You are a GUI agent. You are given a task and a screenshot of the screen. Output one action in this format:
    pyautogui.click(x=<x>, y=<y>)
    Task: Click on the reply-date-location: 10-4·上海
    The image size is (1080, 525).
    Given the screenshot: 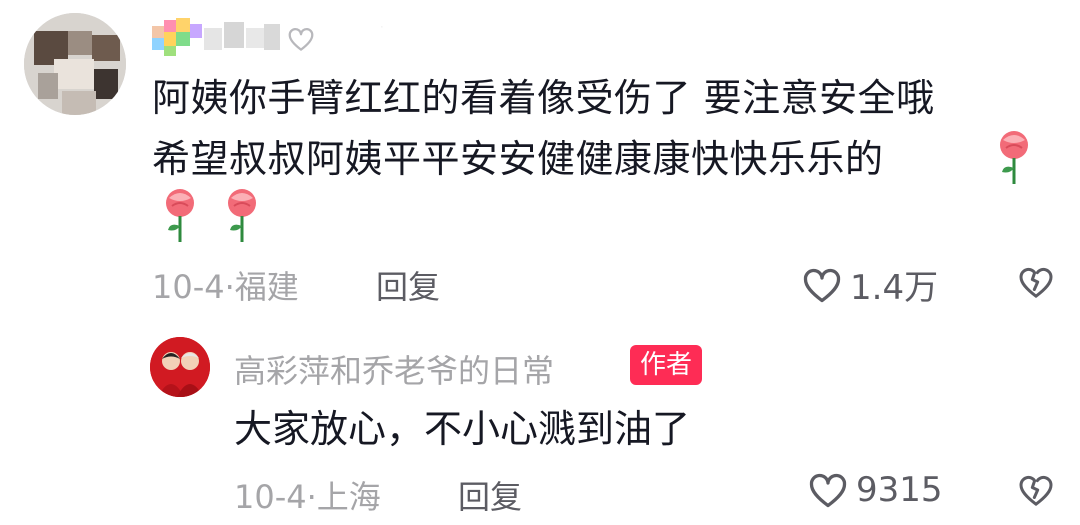 What is the action you would take?
    pyautogui.click(x=307, y=497)
    